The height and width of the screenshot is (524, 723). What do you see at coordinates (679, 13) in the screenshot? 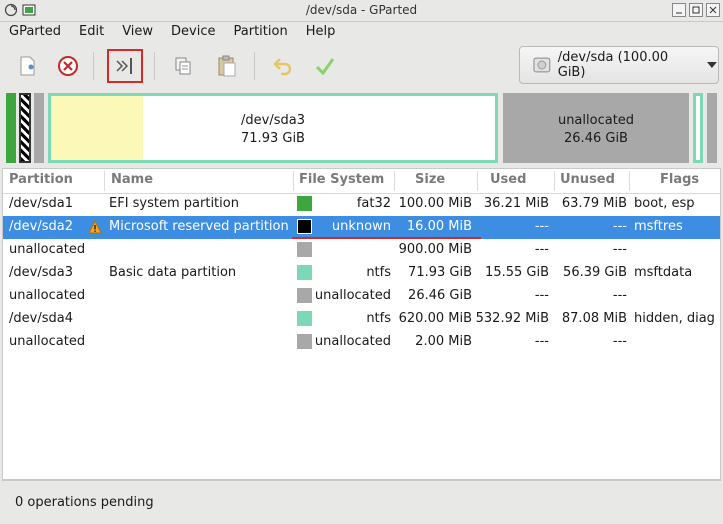
I see `minimize-icon` at bounding box center [679, 13].